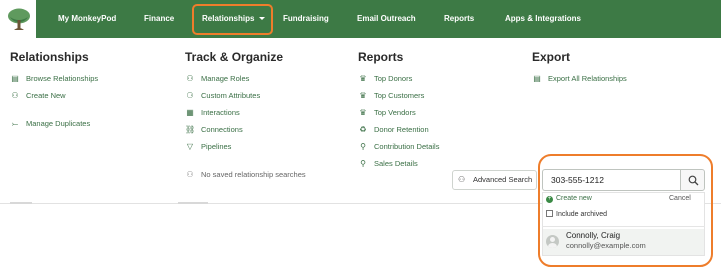 Image resolution: width=721 pixels, height=273 pixels. What do you see at coordinates (253, 174) in the screenshot?
I see `empty-saved-text: No saved relationship searches` at bounding box center [253, 174].